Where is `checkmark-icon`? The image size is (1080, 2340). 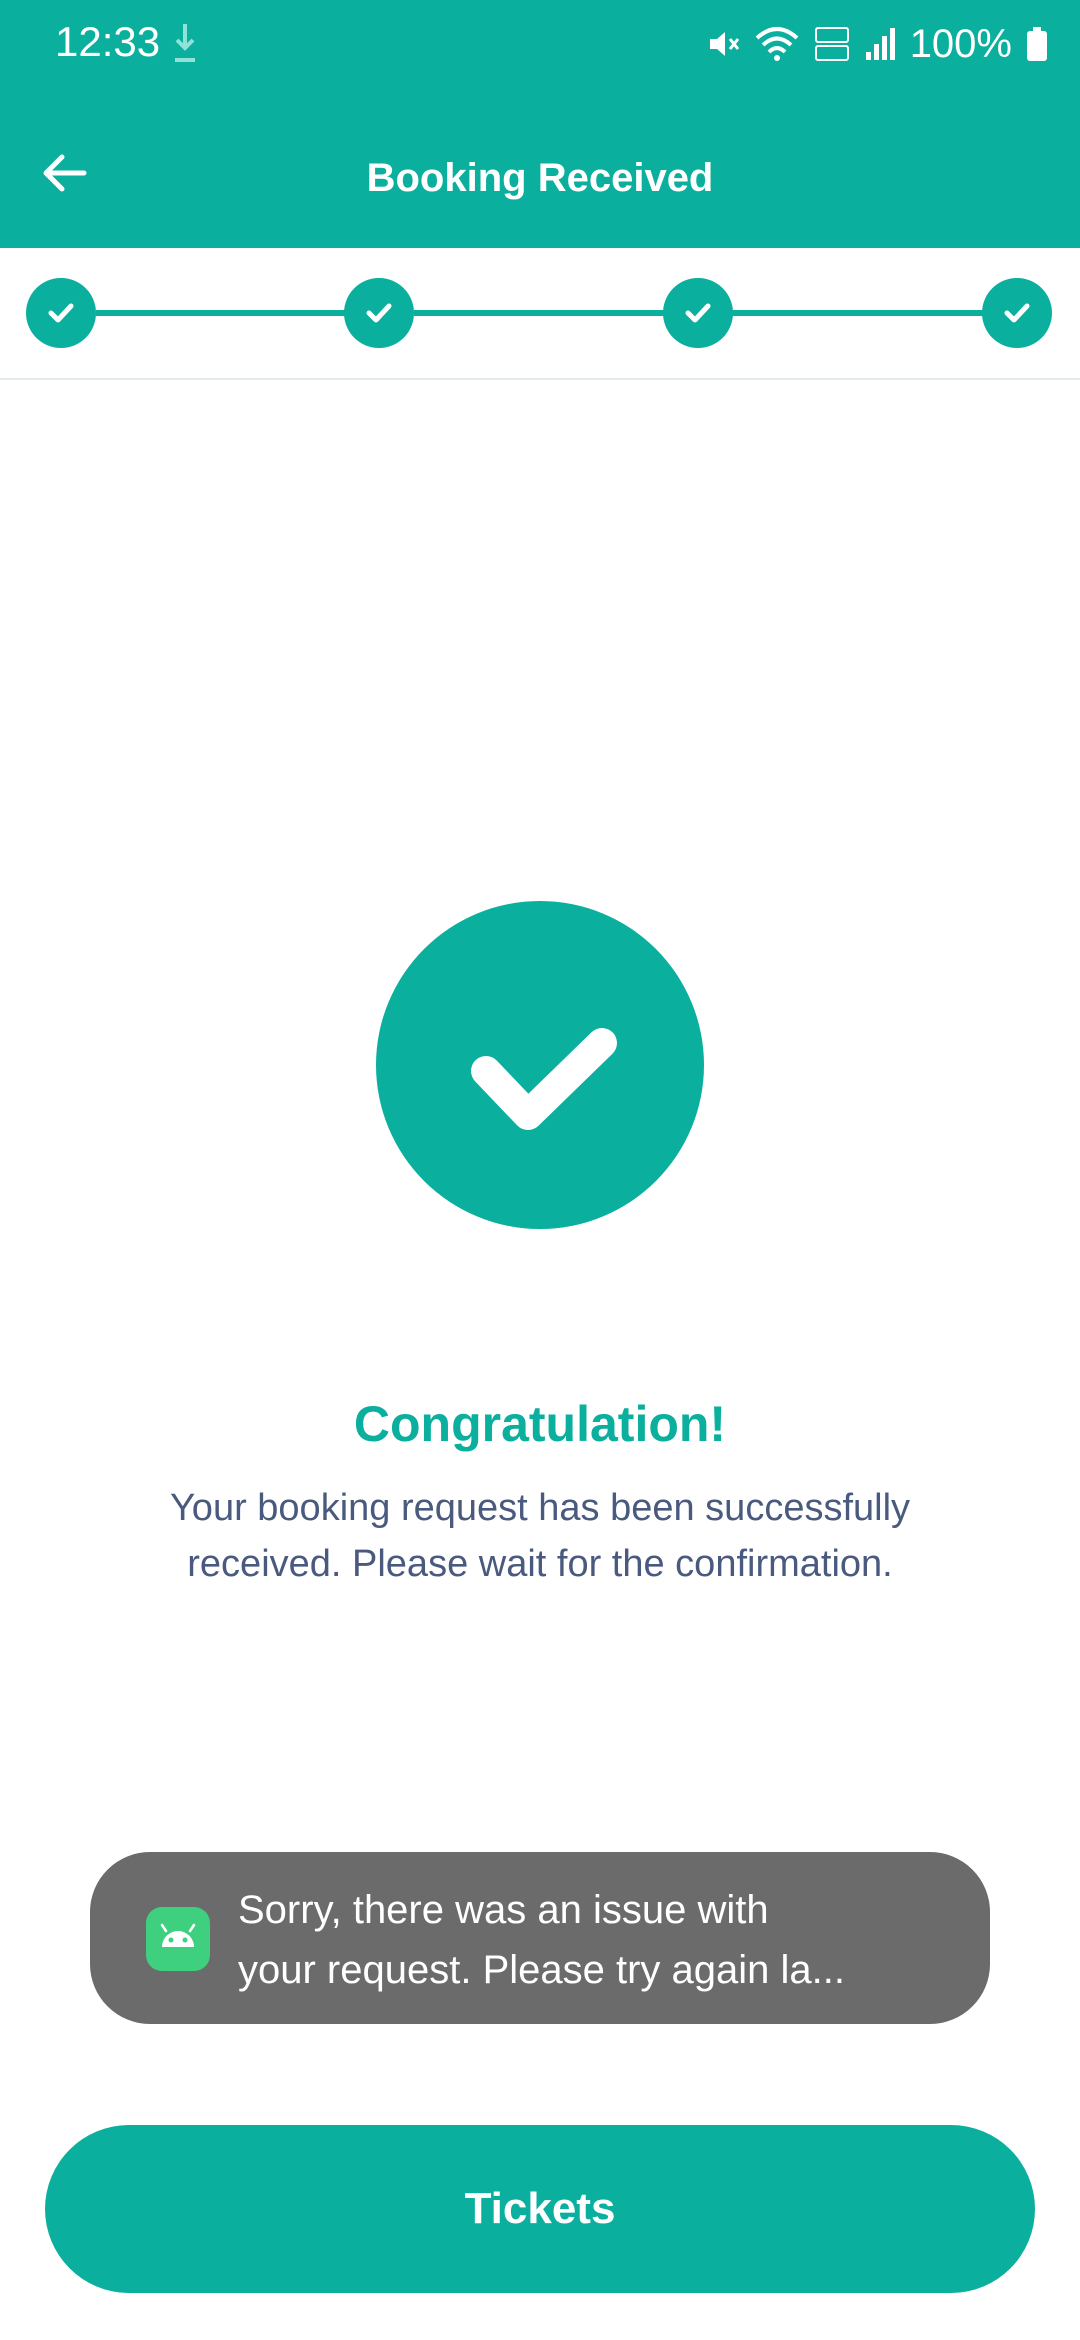 checkmark-icon is located at coordinates (544, 1079).